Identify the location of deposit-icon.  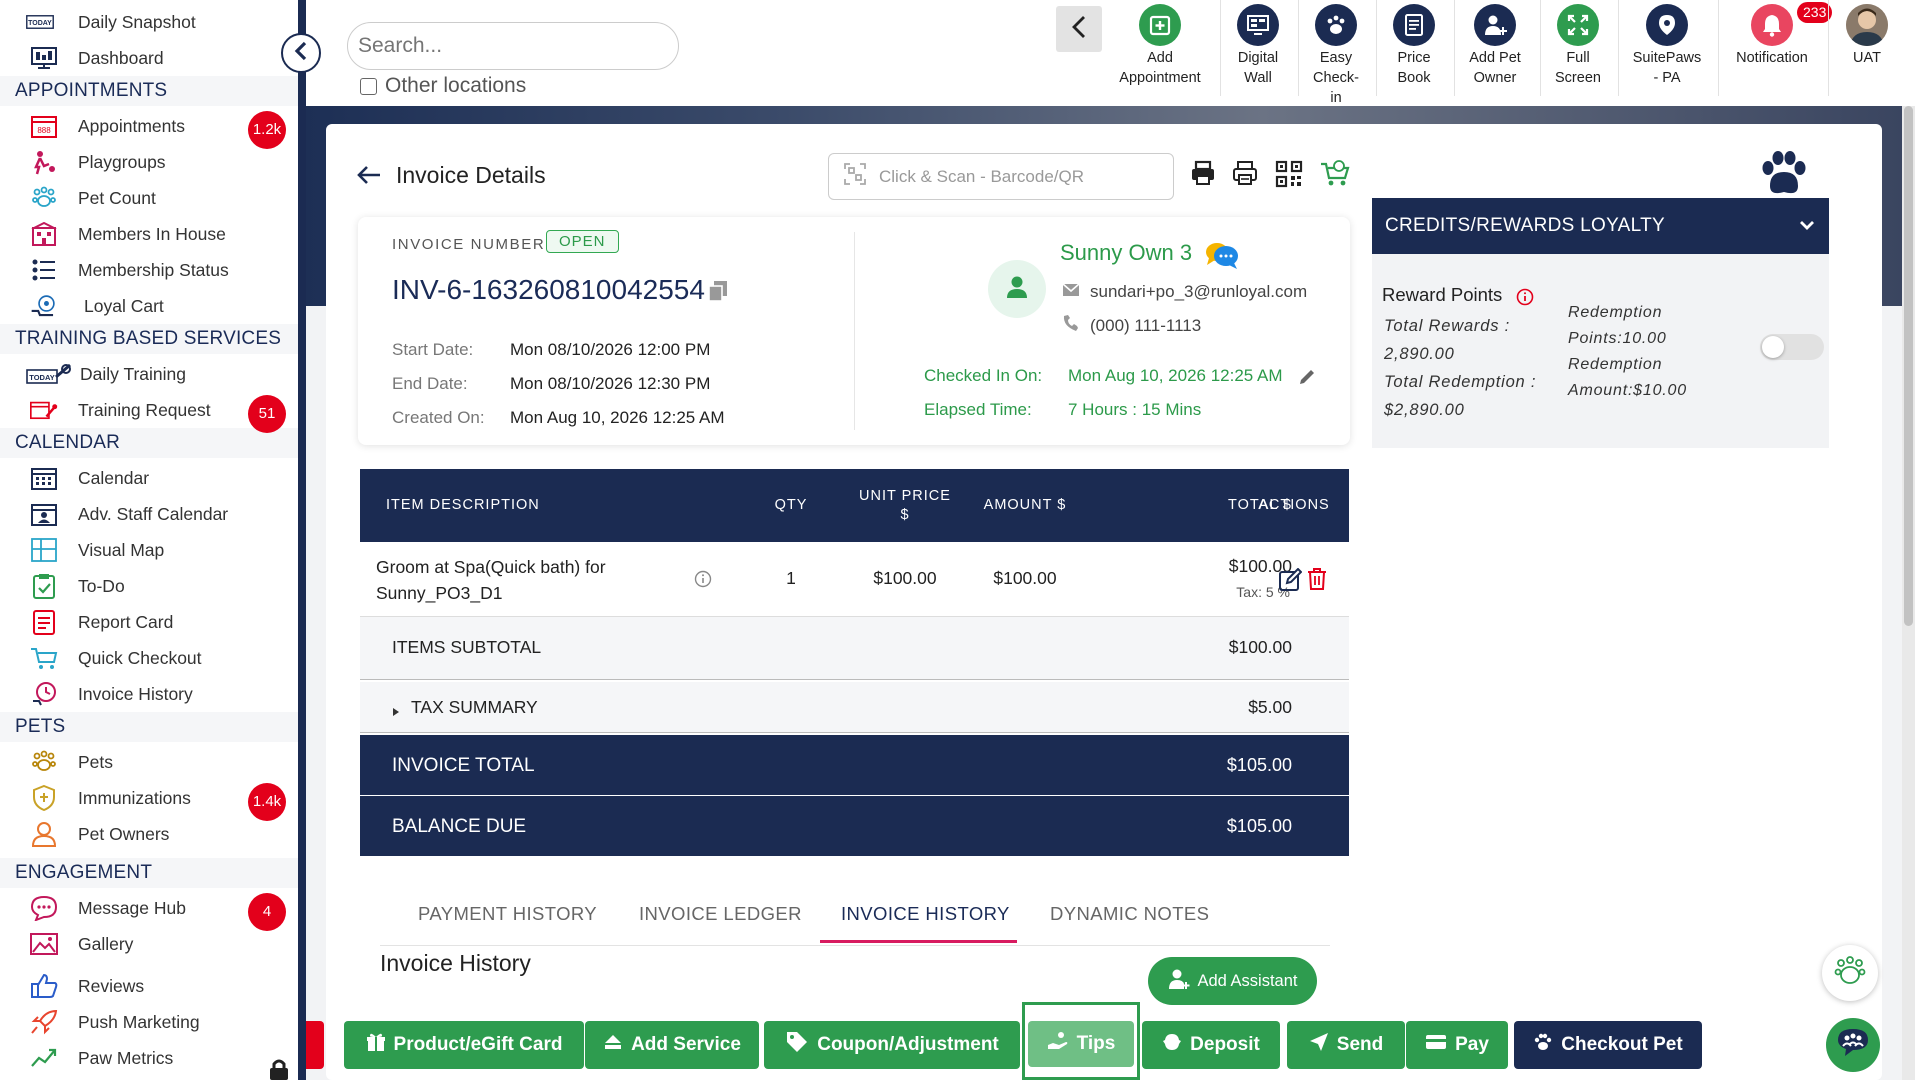
(1172, 1045).